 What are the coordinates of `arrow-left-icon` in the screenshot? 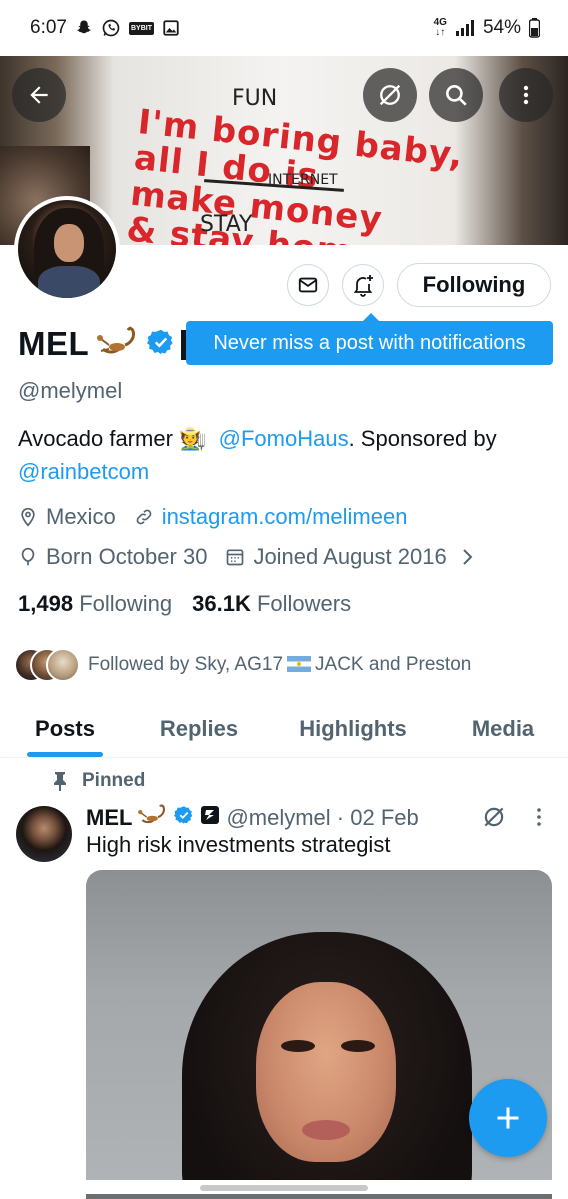 It's located at (39, 95).